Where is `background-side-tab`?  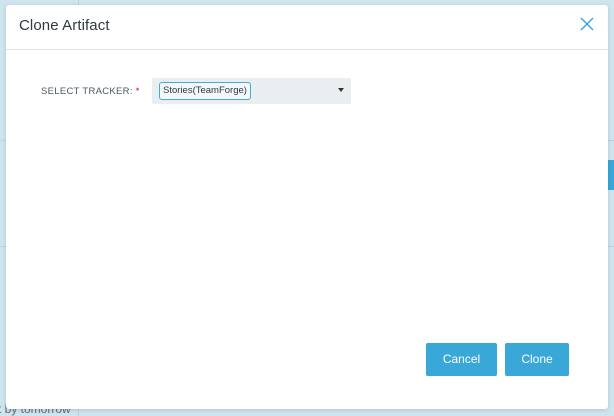 background-side-tab is located at coordinates (611, 175).